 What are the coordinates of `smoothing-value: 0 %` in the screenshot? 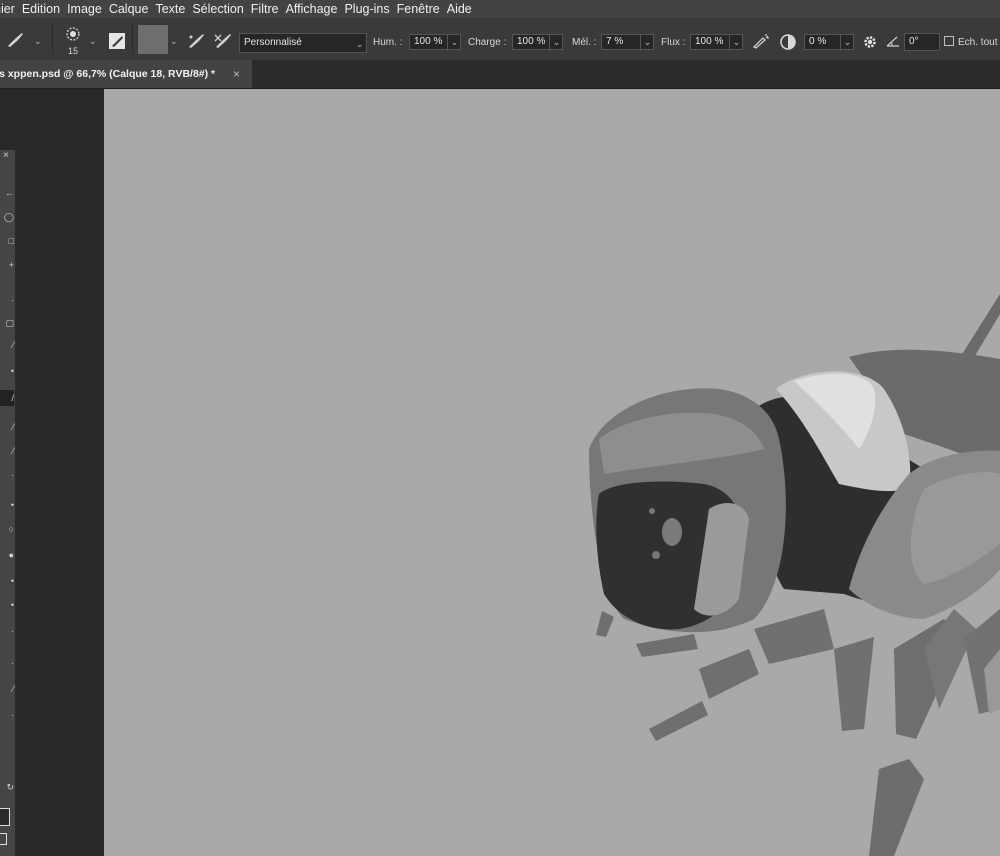 It's located at (818, 41).